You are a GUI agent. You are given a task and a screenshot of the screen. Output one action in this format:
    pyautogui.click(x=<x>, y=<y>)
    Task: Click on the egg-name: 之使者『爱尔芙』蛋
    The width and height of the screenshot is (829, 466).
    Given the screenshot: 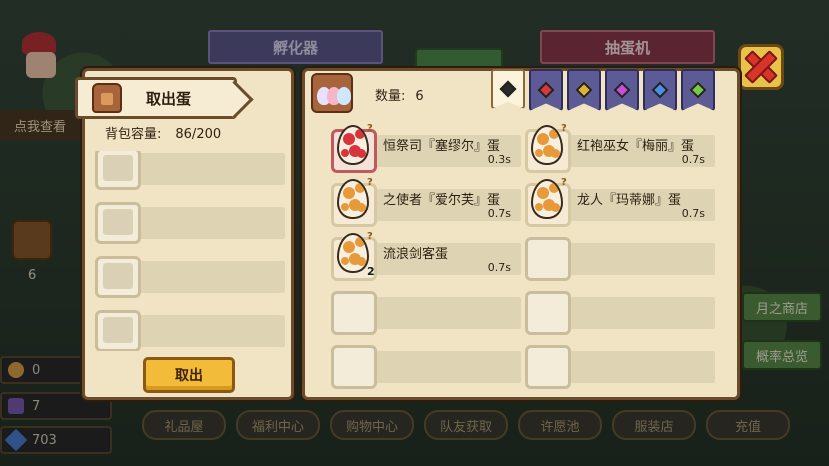 What is the action you would take?
    pyautogui.click(x=442, y=200)
    